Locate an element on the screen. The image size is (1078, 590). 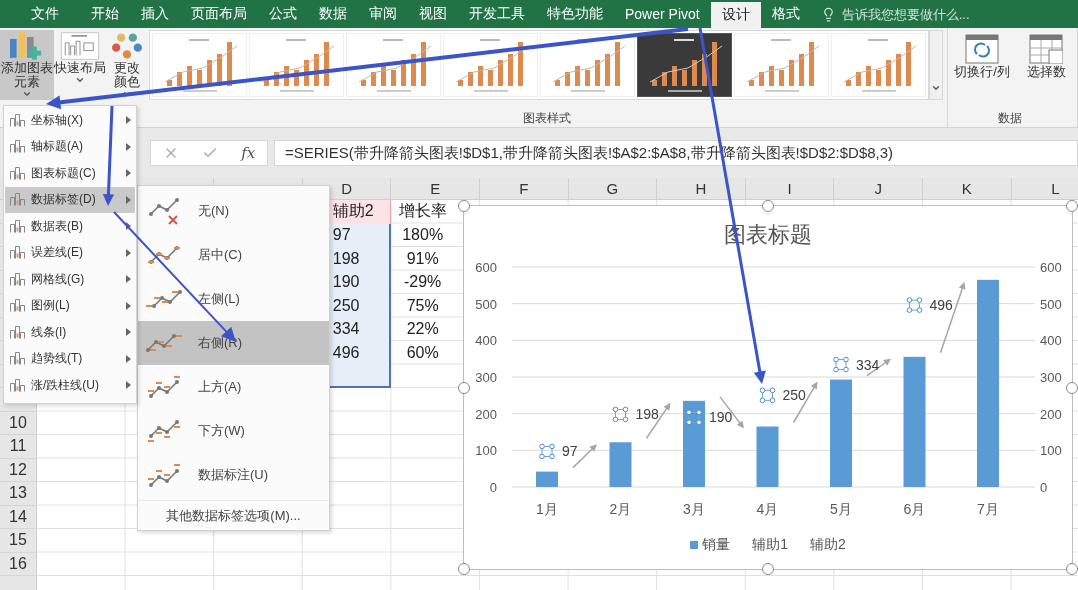
ribbon-button: 选择数 is located at coordinates (1046, 67).